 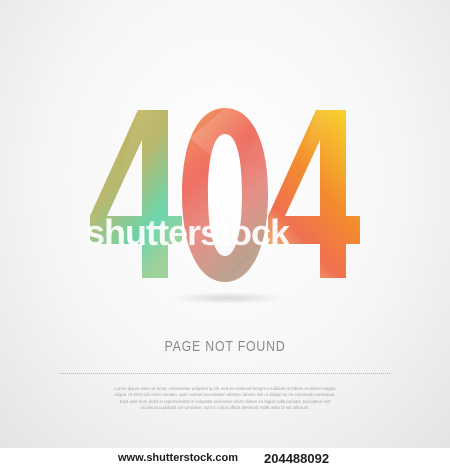 I want to click on digit-zero, so click(x=225, y=195).